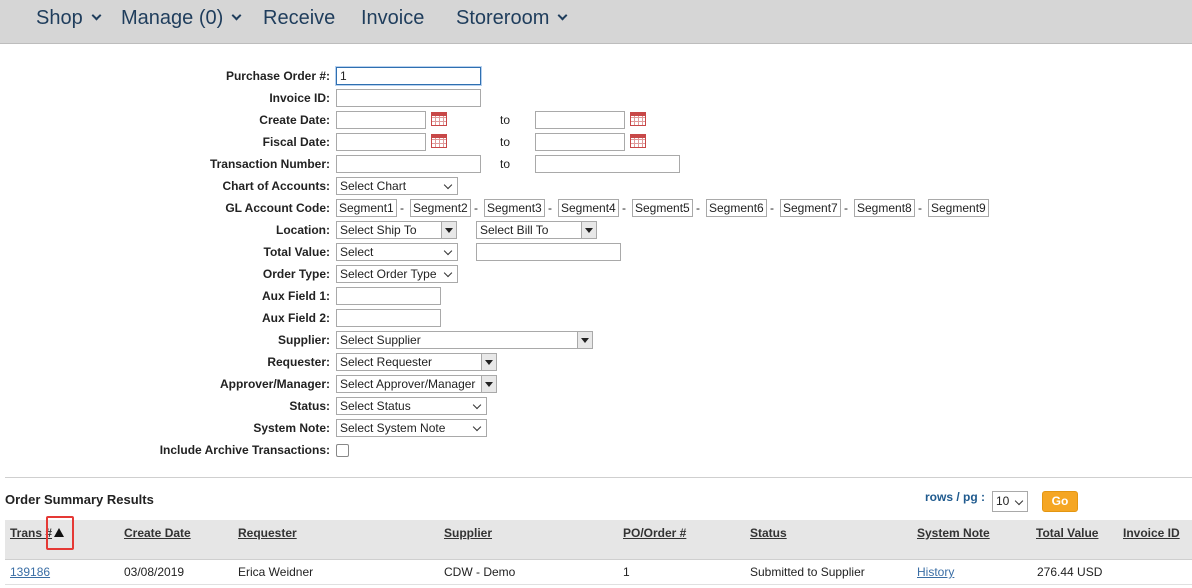  Describe the element at coordinates (299, 98) in the screenshot. I see `invoice-id-label: Invoice ID:` at that location.